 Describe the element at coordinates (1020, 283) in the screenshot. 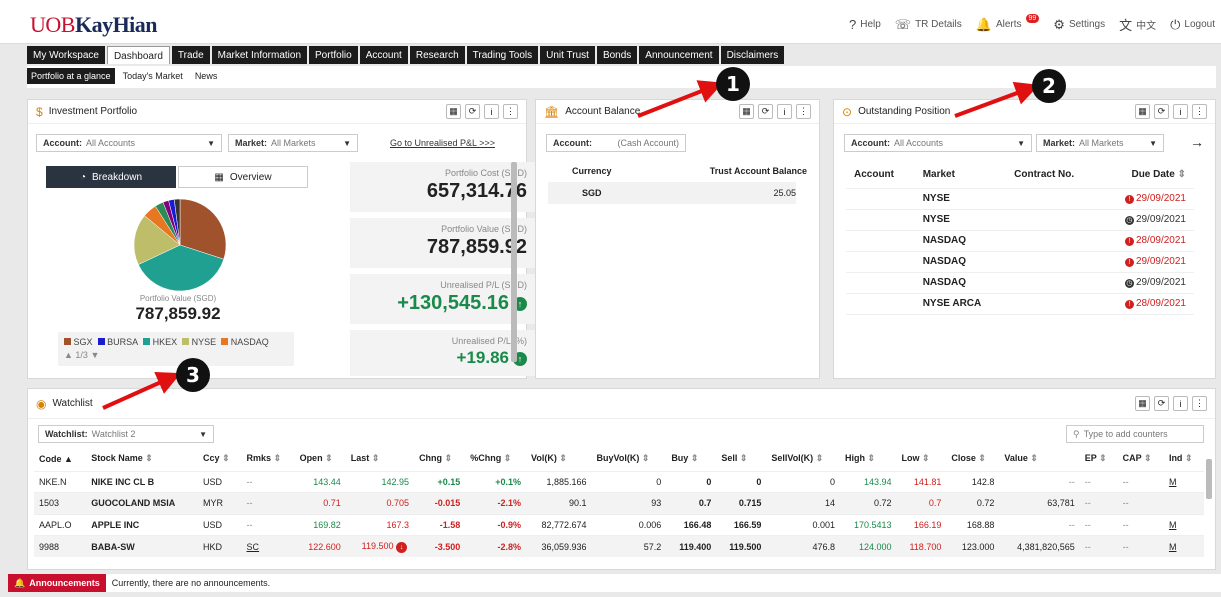

I see `table-row: NASDAQ ◷ 29/09/2021` at that location.